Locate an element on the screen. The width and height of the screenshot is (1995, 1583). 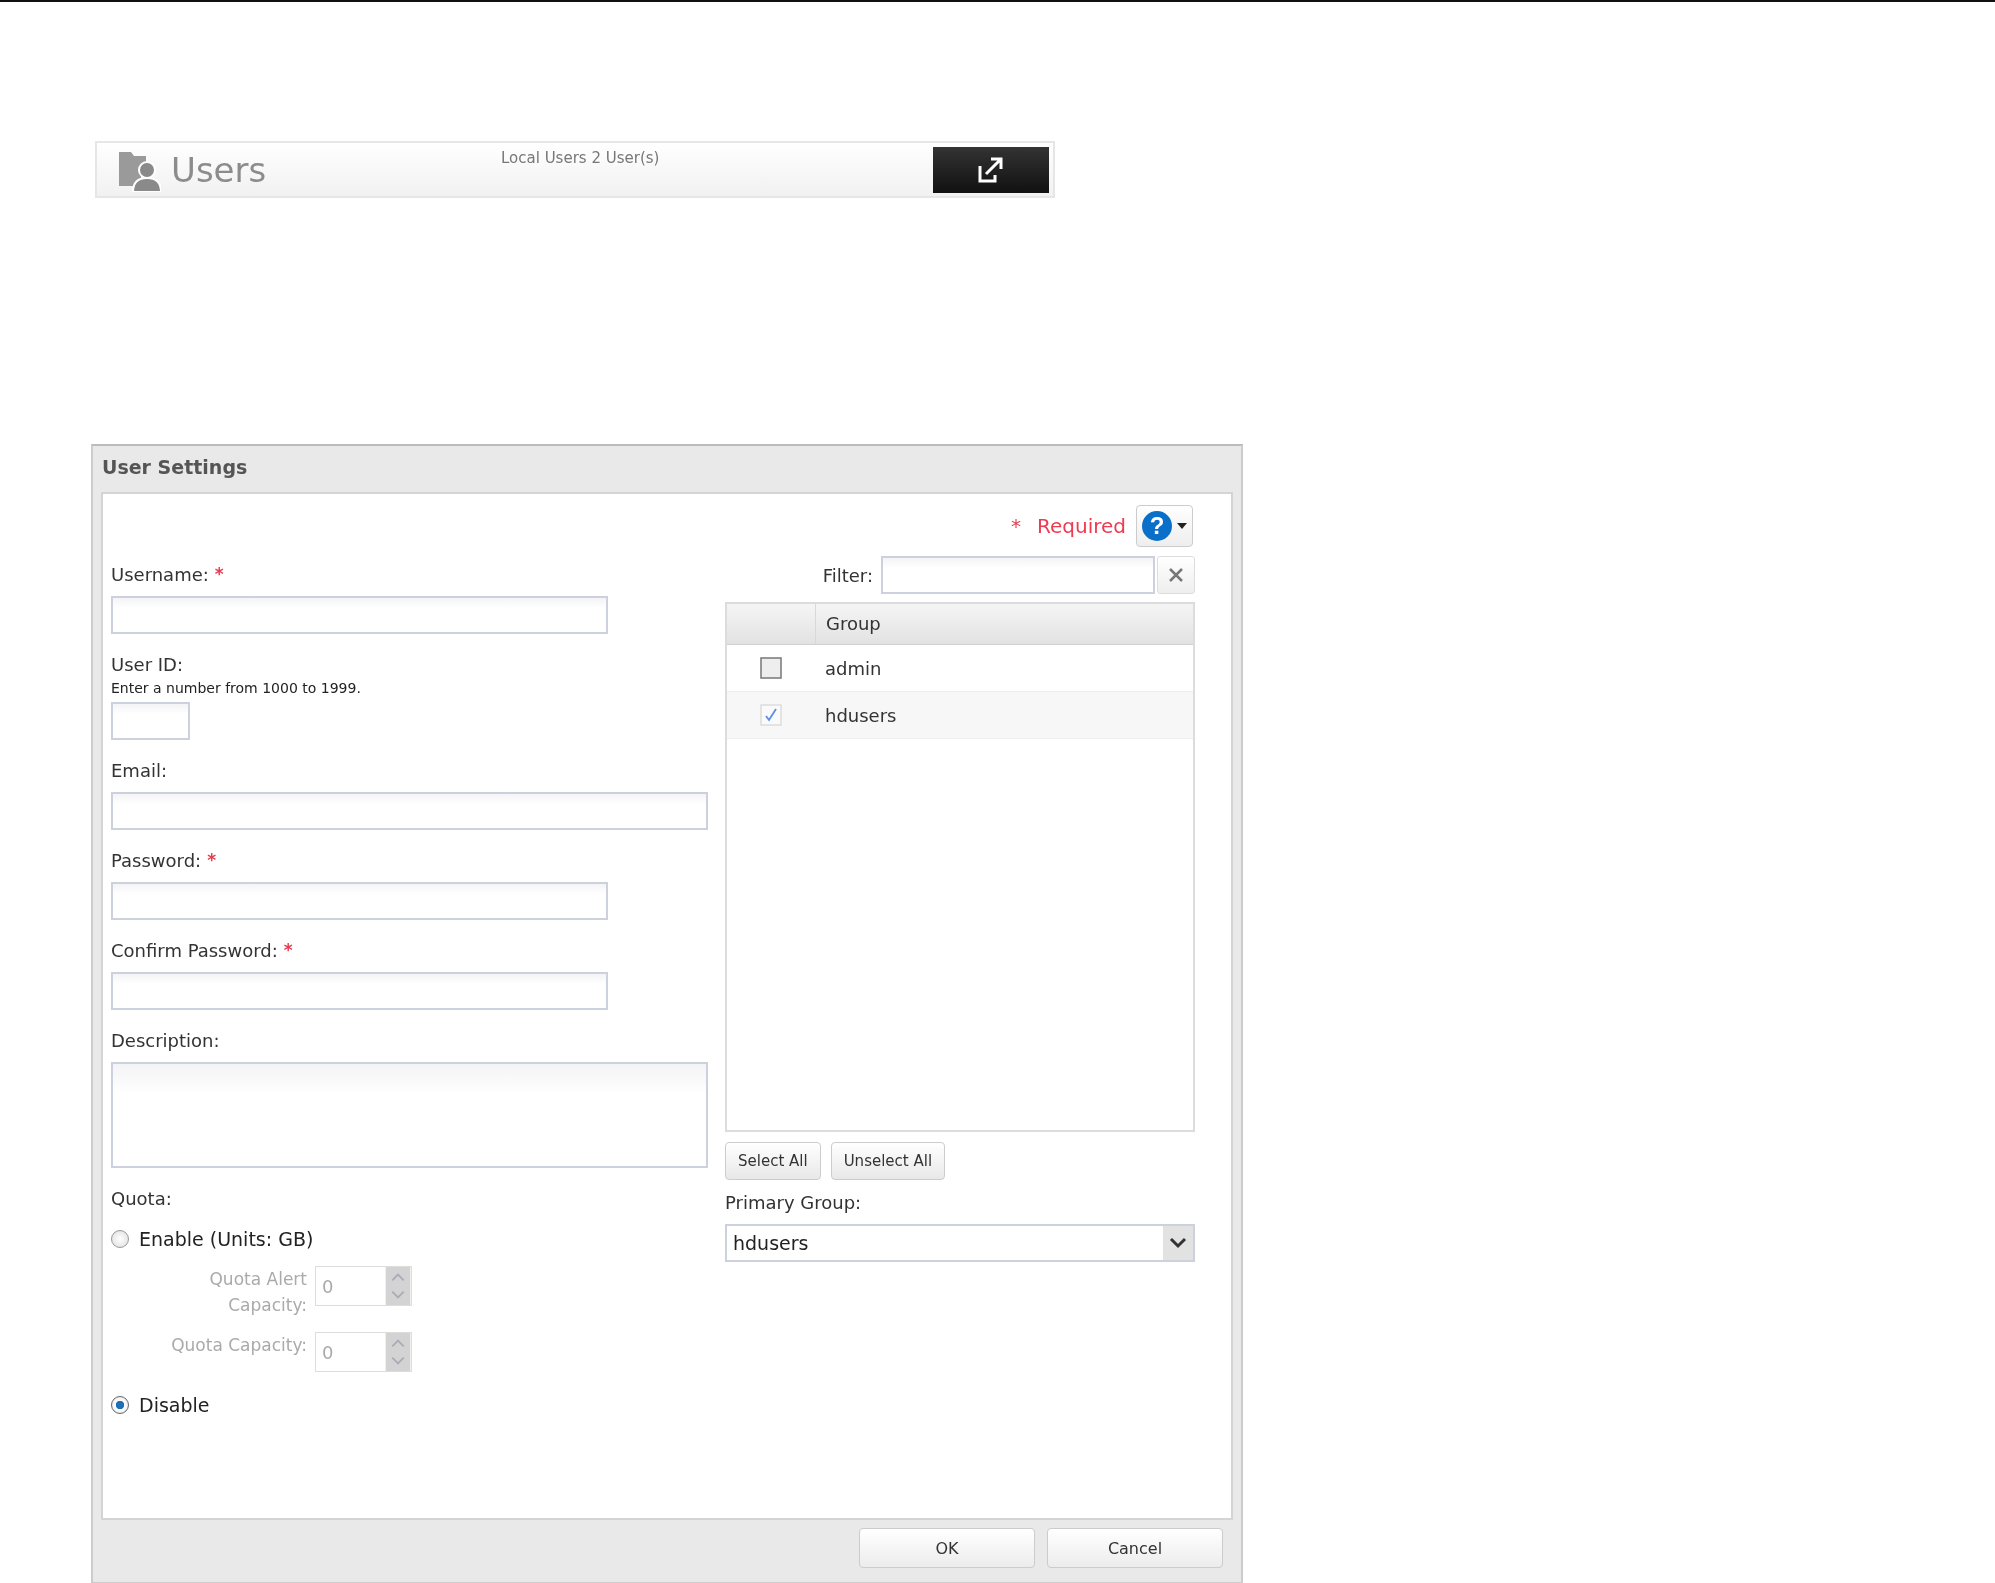
table-cell-text: admin is located at coordinates (853, 668).